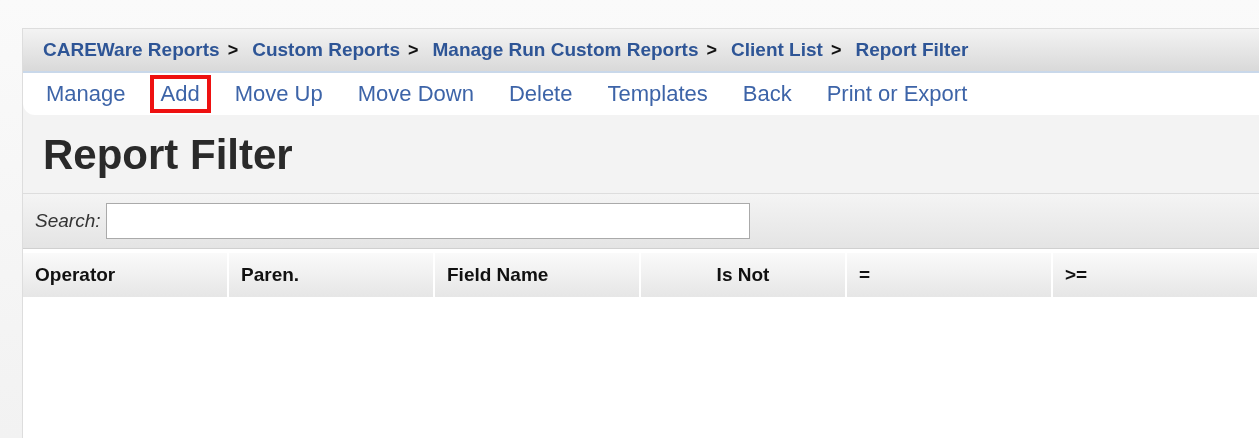  Describe the element at coordinates (912, 50) in the screenshot. I see `breadcrumb-link: Report Filter` at that location.